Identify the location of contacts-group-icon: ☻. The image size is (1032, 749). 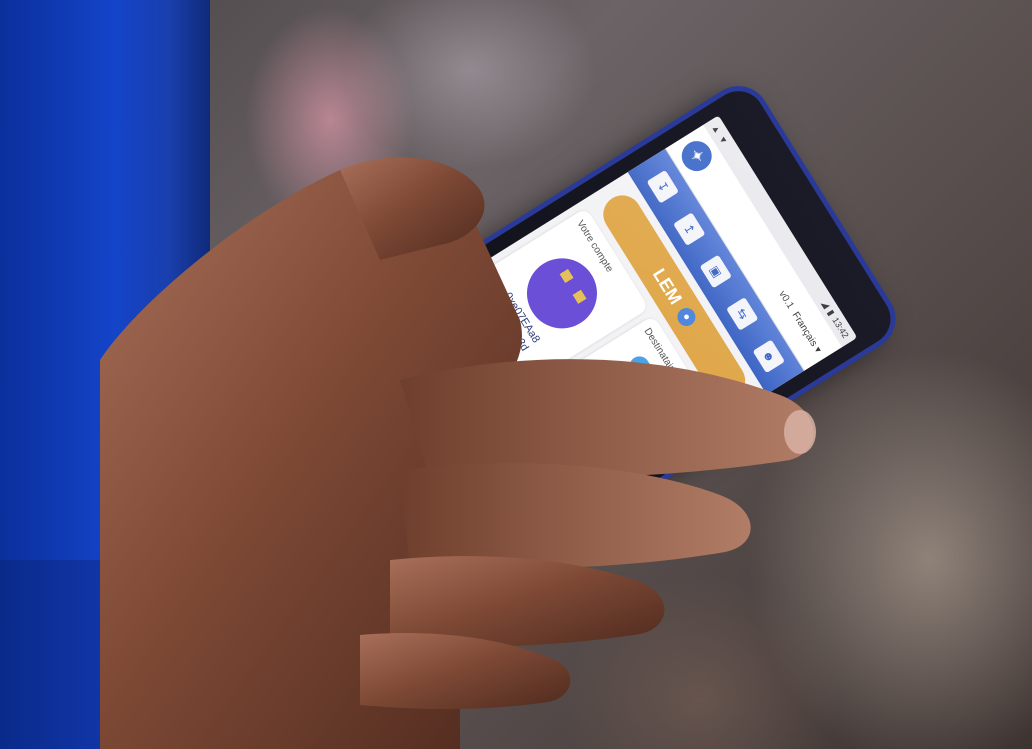
(768, 356).